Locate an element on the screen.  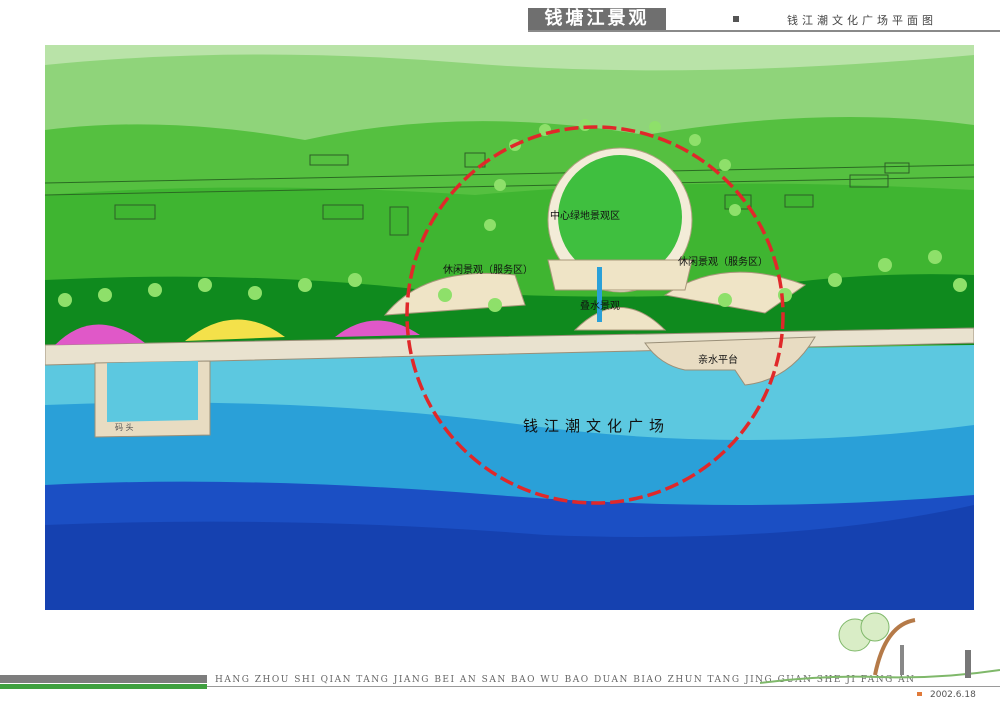
pier-basin is located at coordinates (152, 391).